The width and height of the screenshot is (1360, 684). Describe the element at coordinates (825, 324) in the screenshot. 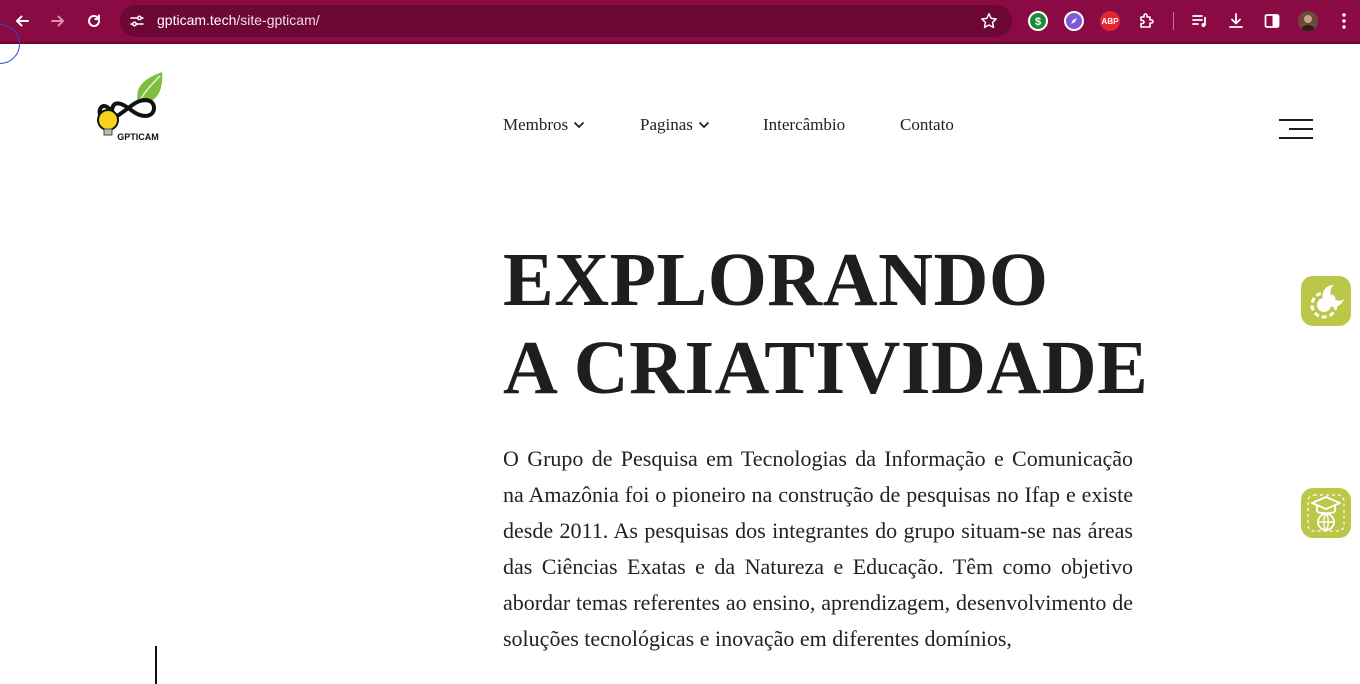

I see `hero-title: EXPLORANDO A CRIATIVIDADE` at that location.